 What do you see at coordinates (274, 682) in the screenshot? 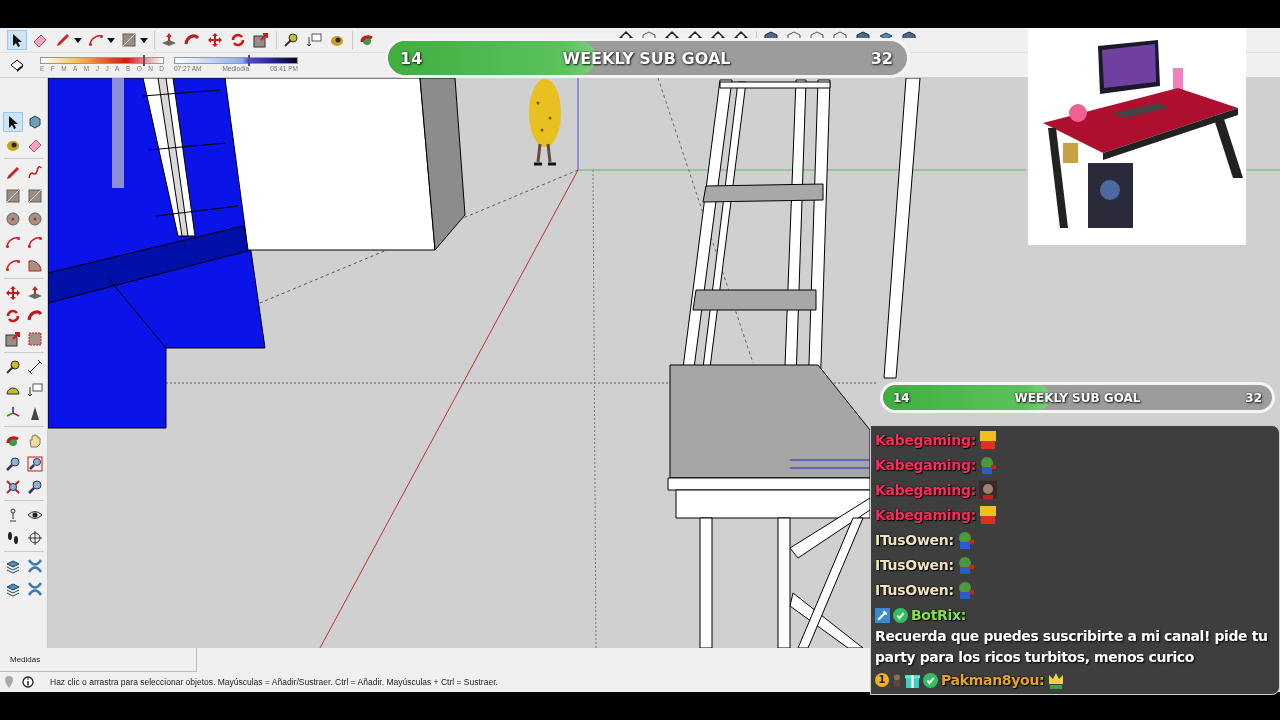
I see `status-hint: Haz clic o arrastra para seleccionar objetos. Mayúsculas = Añadir/Sustraer. Ctrl = Añadir. Mayúsculas + Ctrl = Sustraer.` at bounding box center [274, 682].